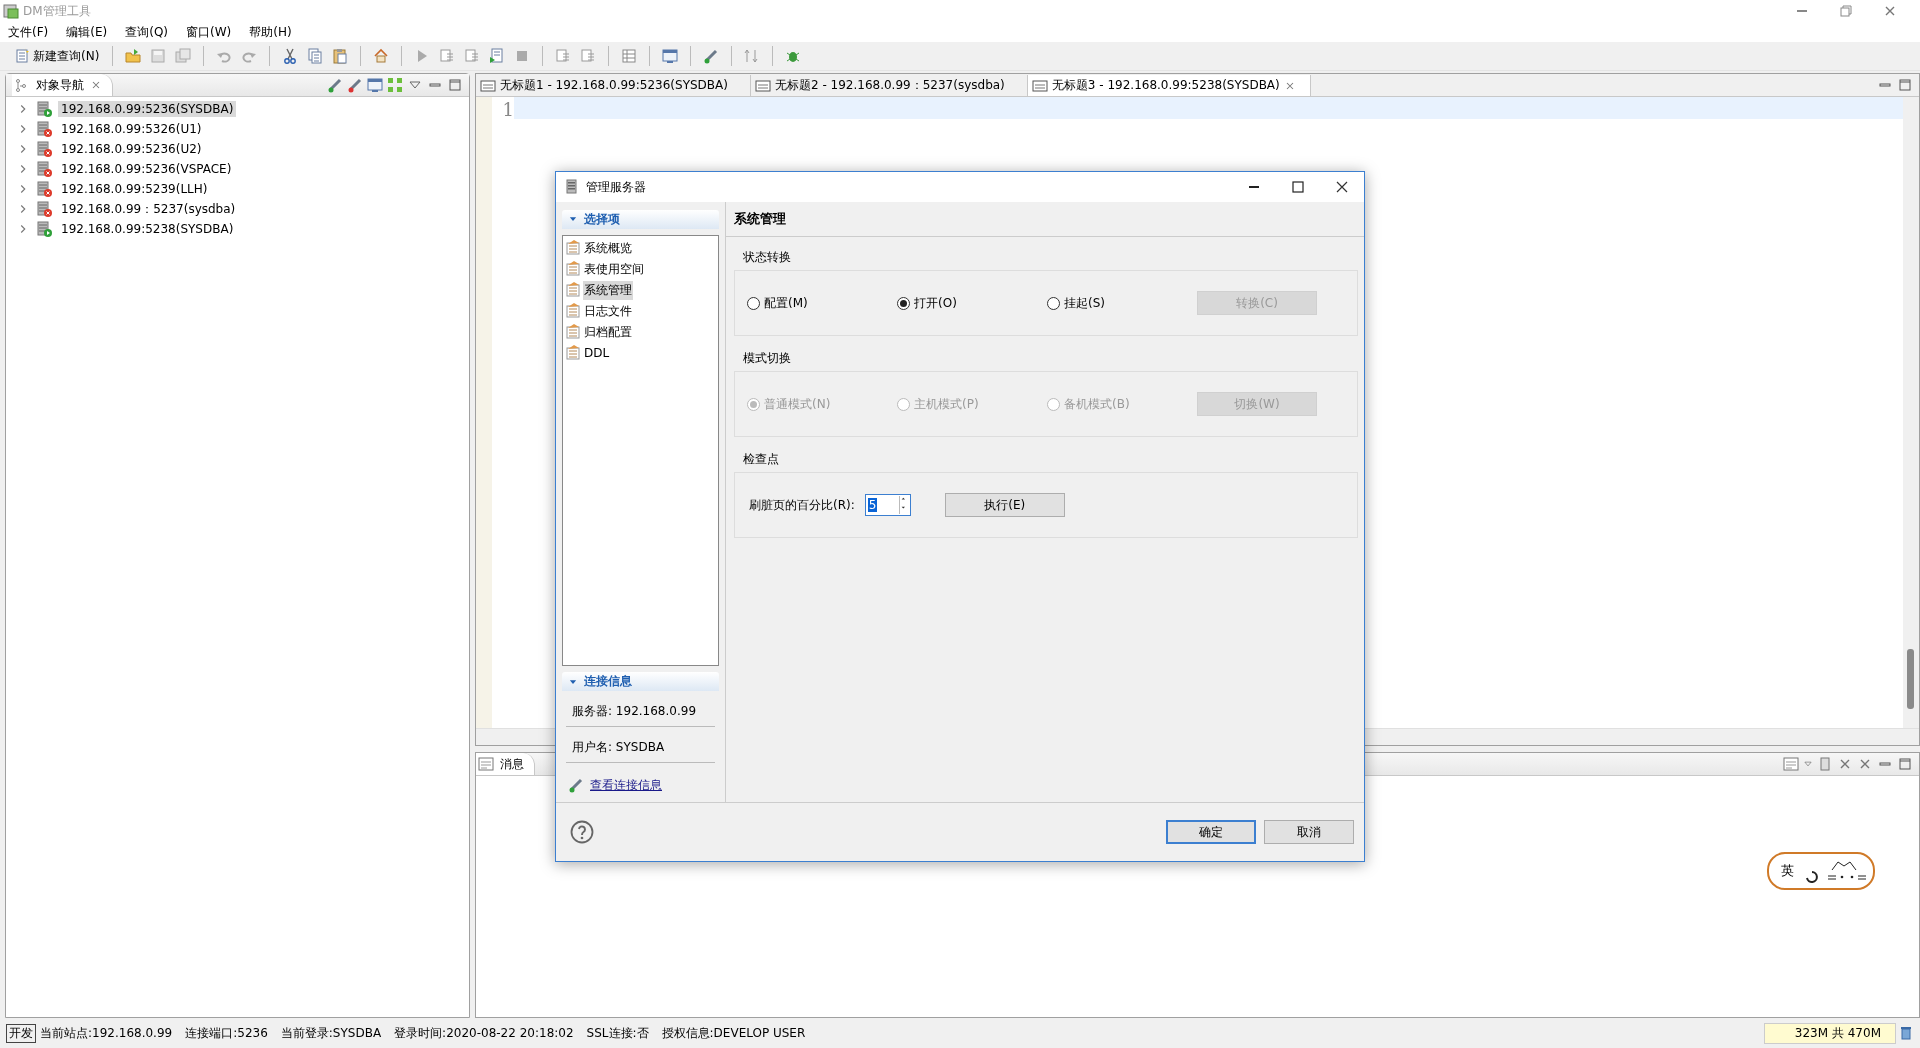 This screenshot has height=1048, width=1920. I want to click on line-number: 1, so click(507, 109).